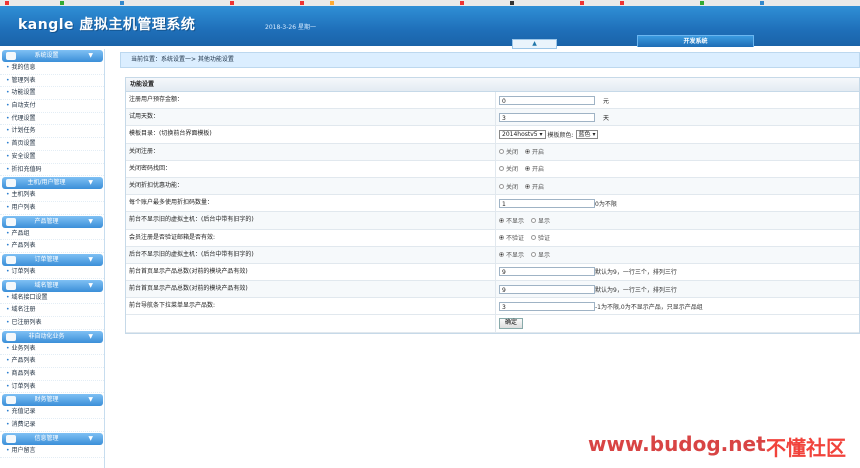 The width and height of the screenshot is (860, 468). What do you see at coordinates (52, 144) in the screenshot?
I see `sidebar-item: 首页设置` at bounding box center [52, 144].